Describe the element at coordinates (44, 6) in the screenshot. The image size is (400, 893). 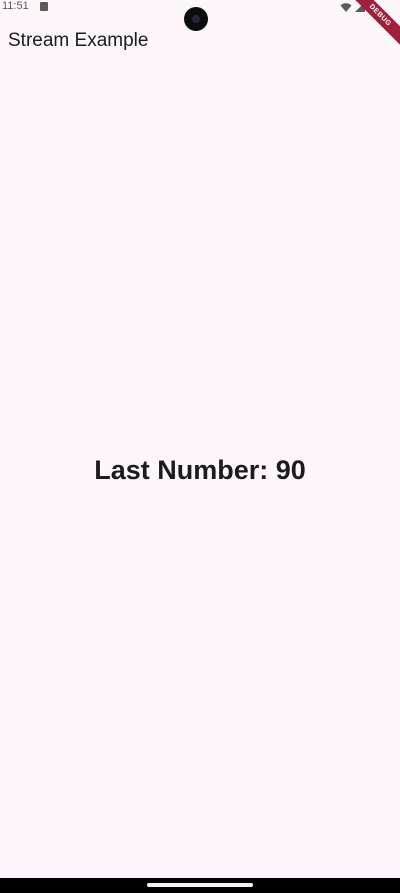
I see `sim-card-icon` at that location.